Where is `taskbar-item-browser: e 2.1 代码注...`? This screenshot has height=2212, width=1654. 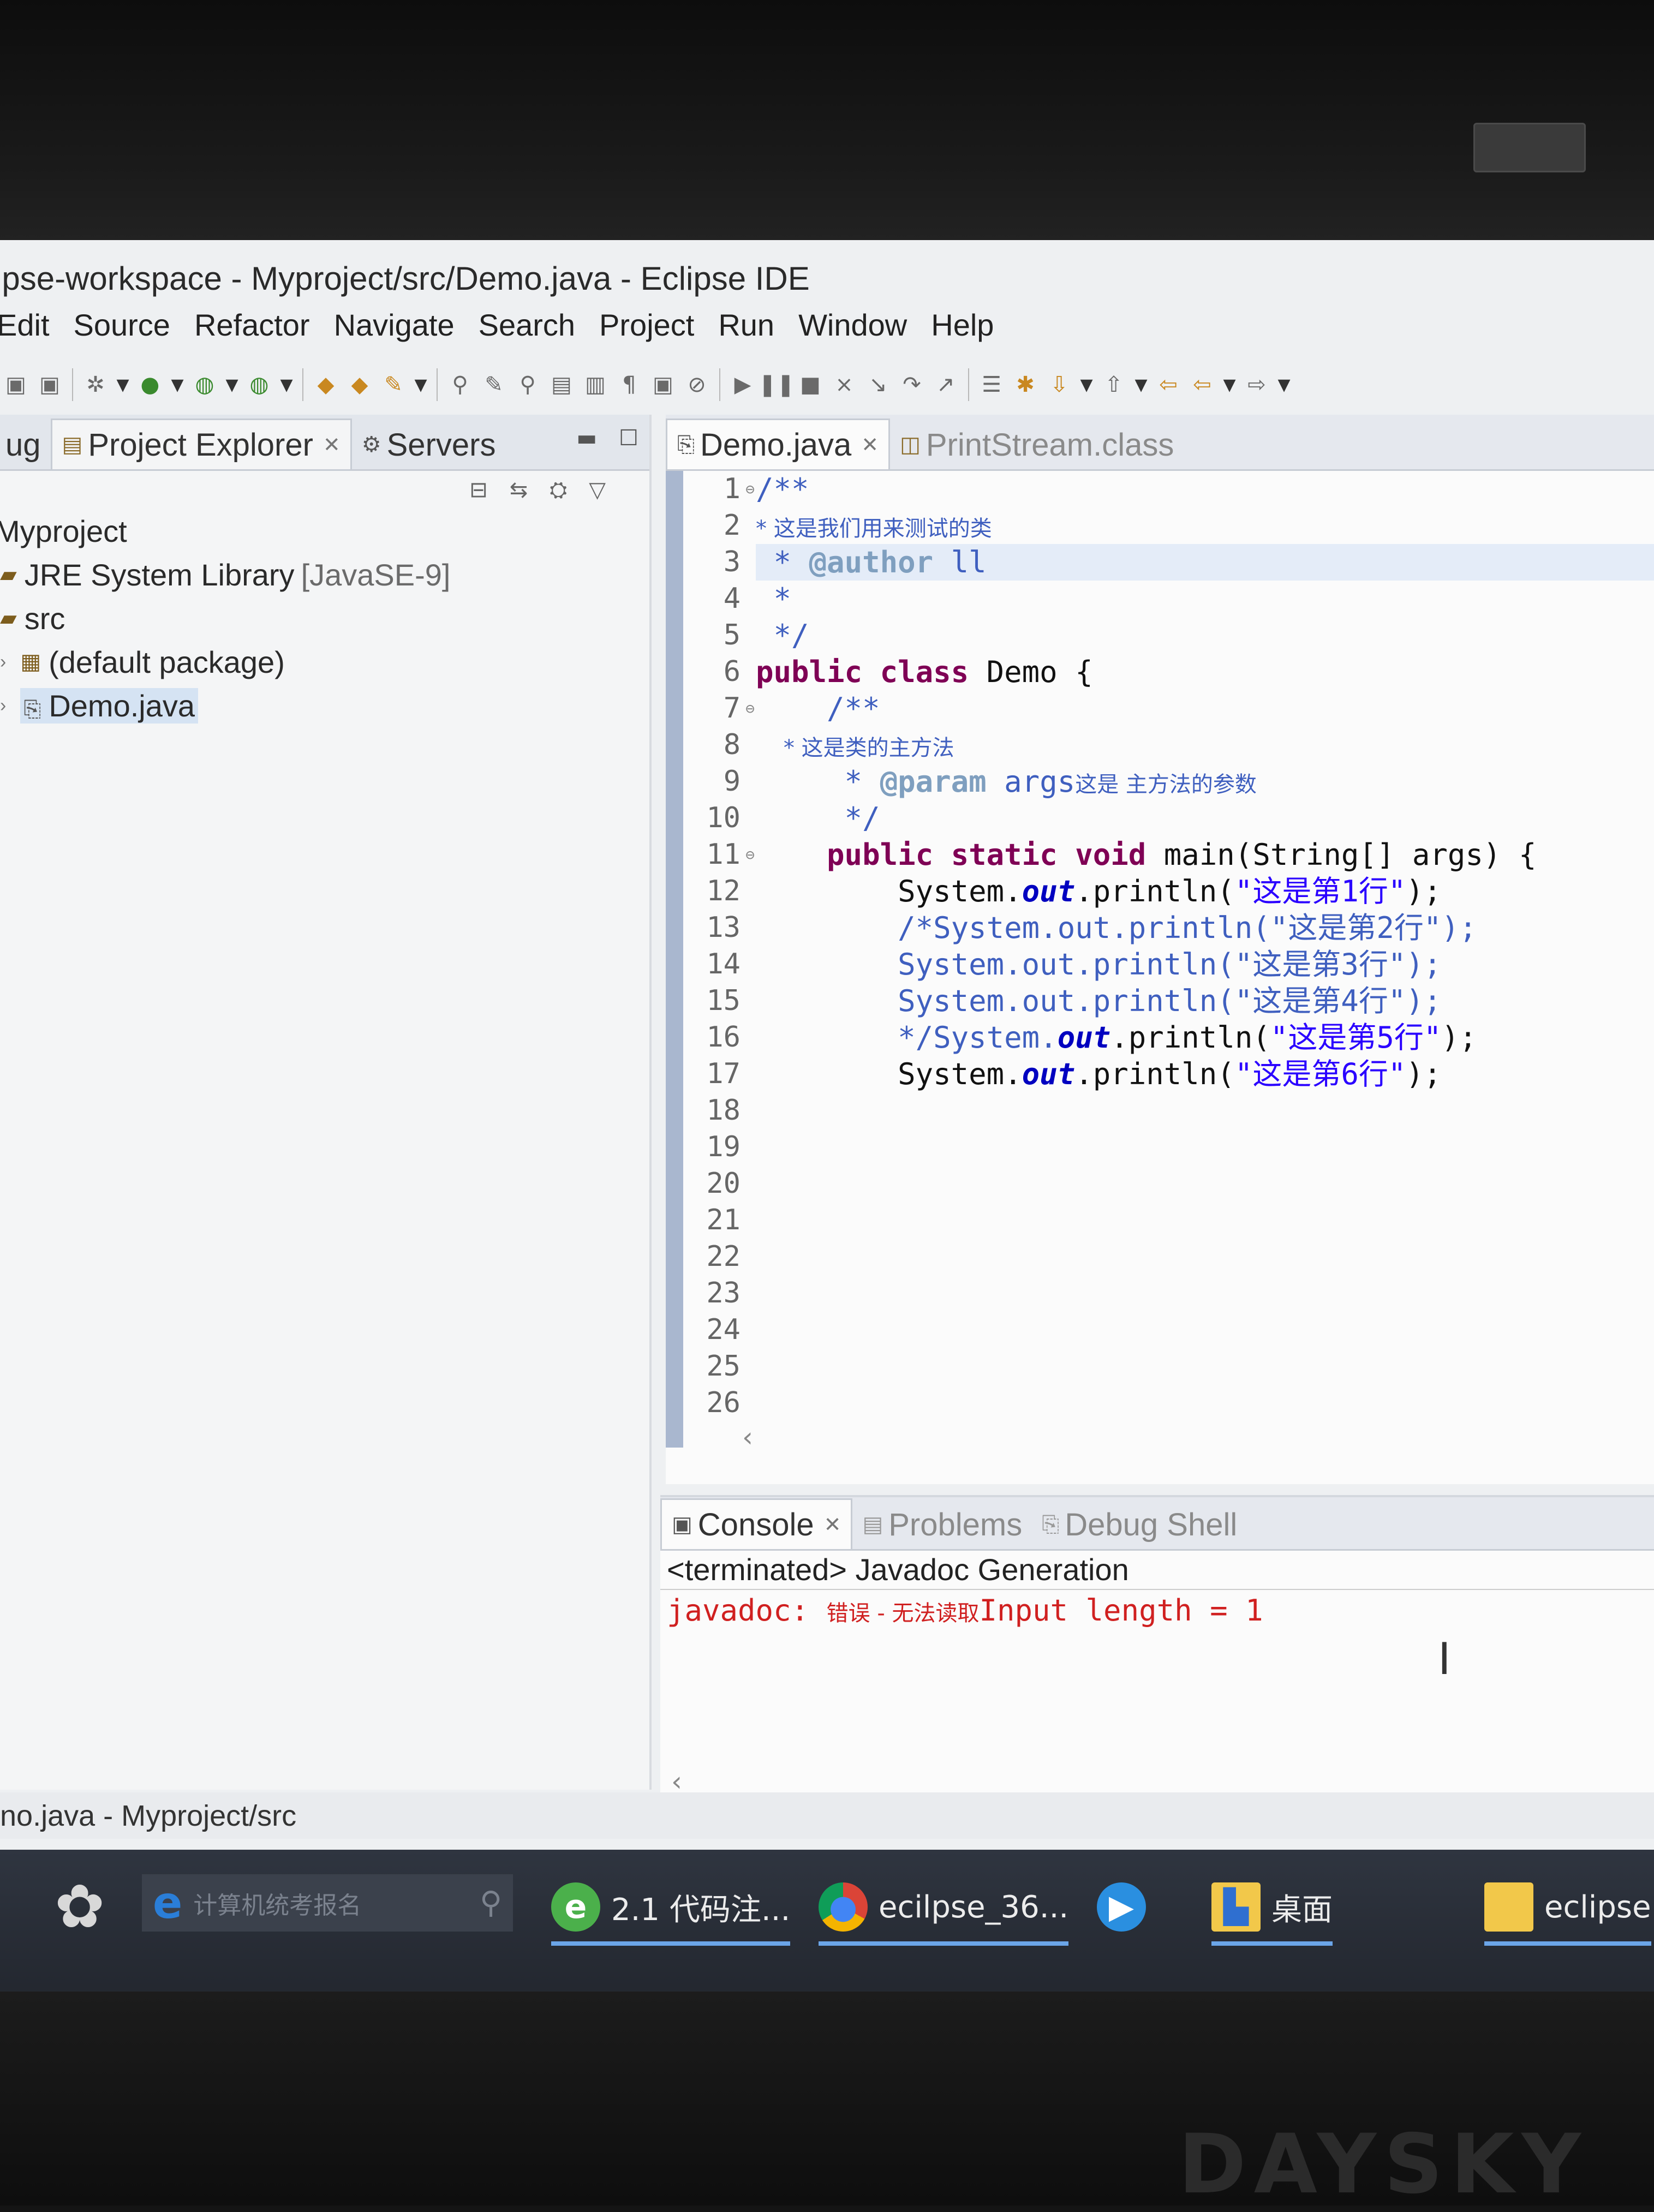 taskbar-item-browser: e 2.1 代码注... is located at coordinates (671, 1909).